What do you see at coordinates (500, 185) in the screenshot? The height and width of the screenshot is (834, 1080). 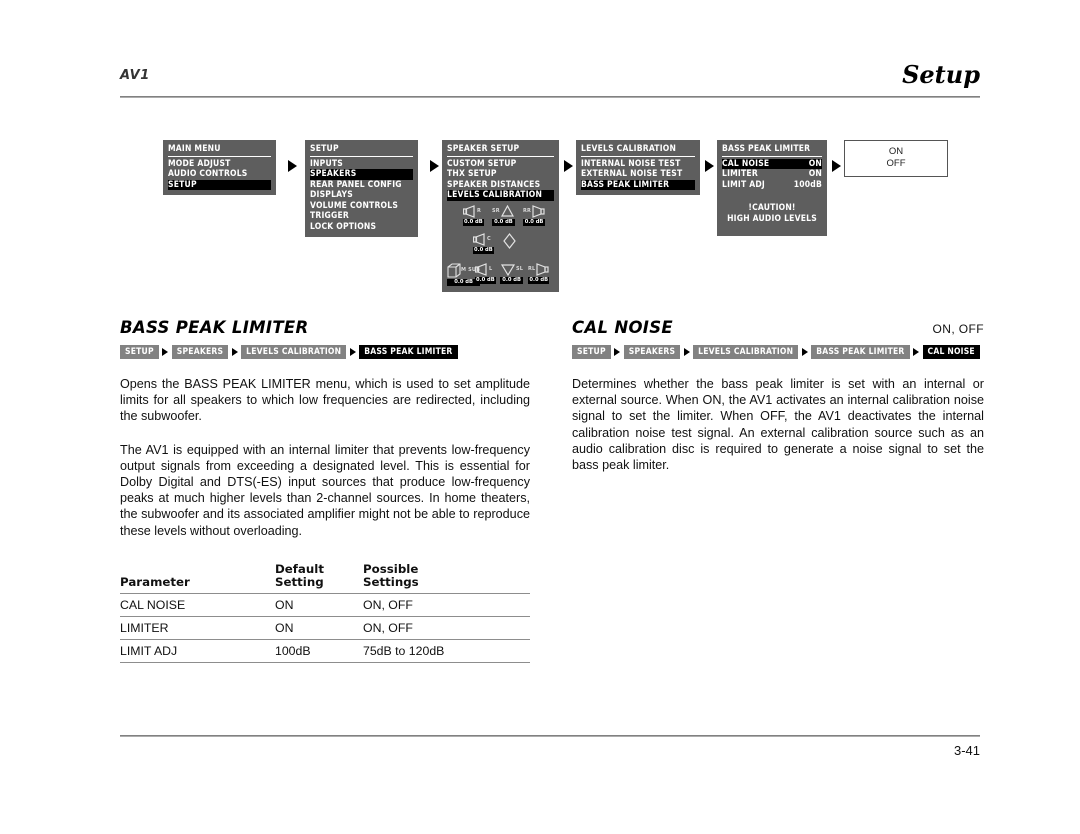 I see `osd-item-speaker-distances: SPEAKER DISTANCES` at bounding box center [500, 185].